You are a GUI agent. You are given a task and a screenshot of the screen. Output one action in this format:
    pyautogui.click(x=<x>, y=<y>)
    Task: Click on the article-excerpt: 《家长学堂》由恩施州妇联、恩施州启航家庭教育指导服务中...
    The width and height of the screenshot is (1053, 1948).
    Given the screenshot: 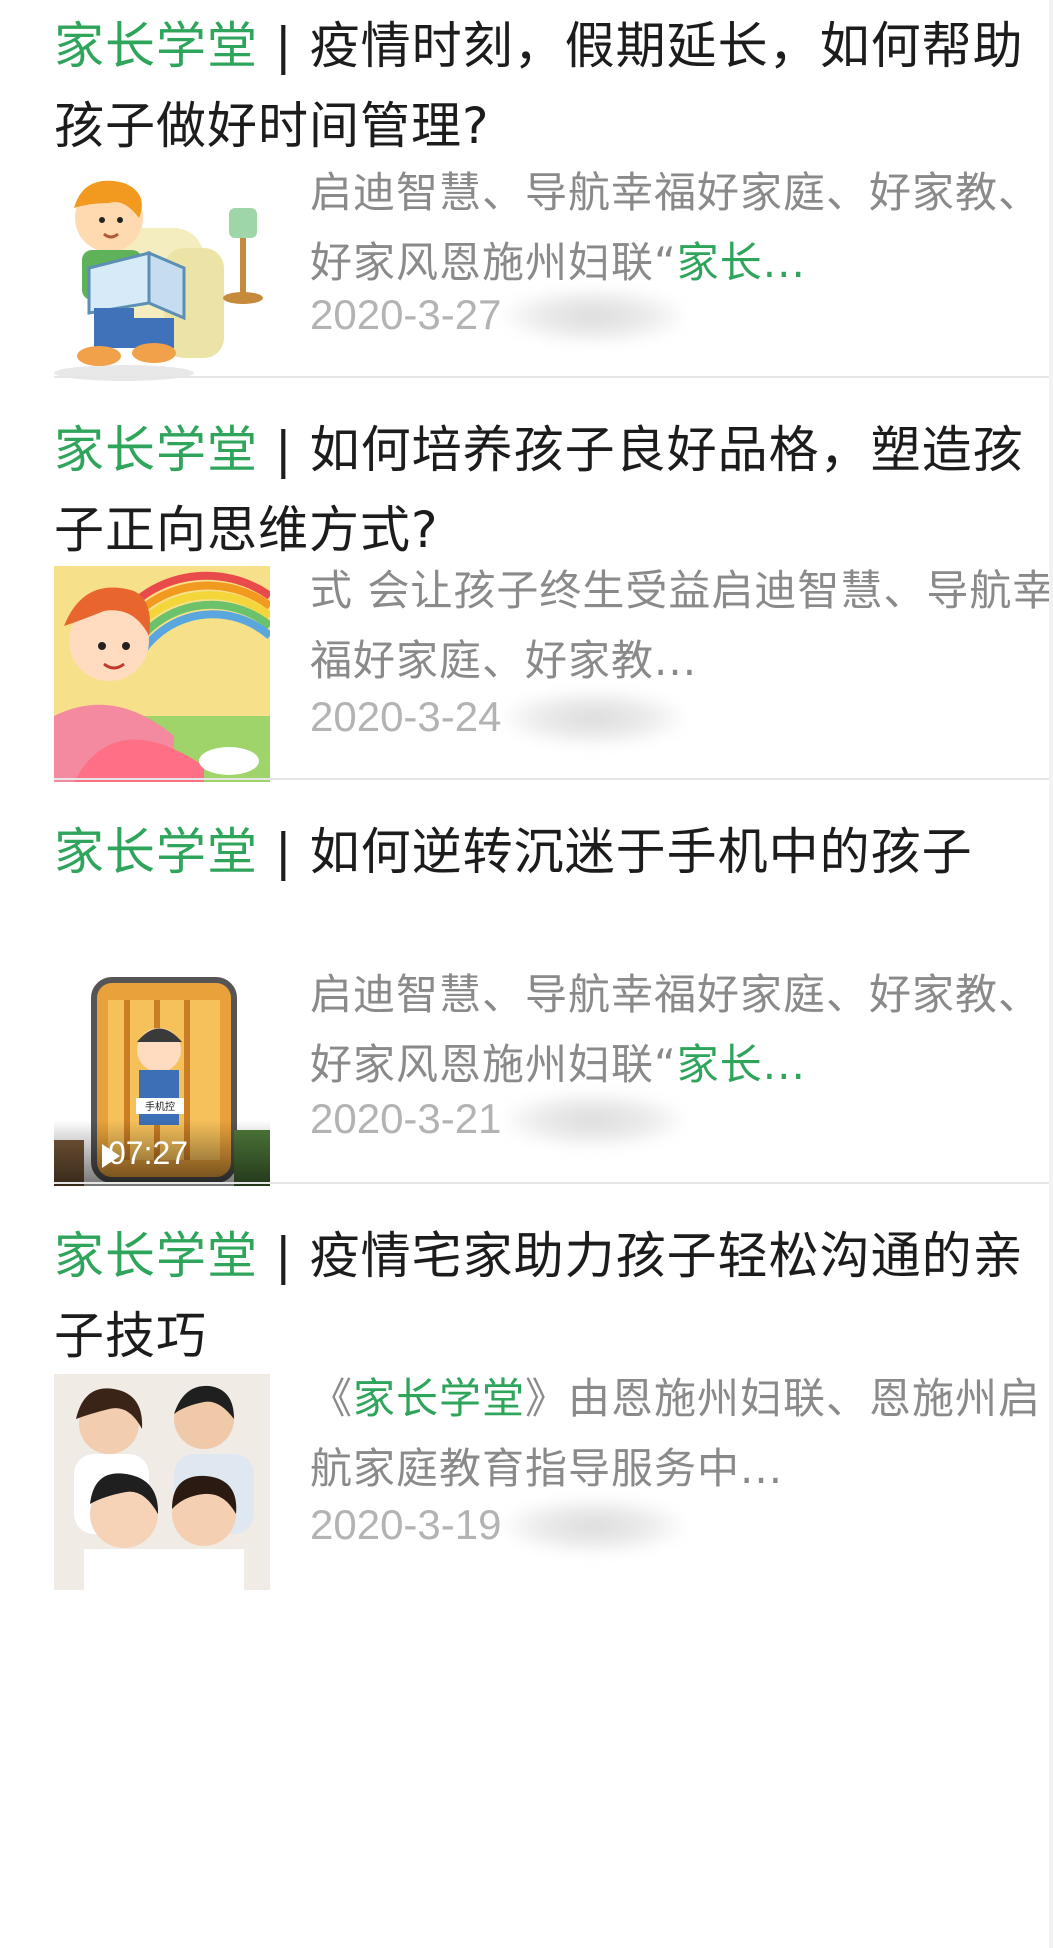 What is the action you would take?
    pyautogui.click(x=681, y=1434)
    